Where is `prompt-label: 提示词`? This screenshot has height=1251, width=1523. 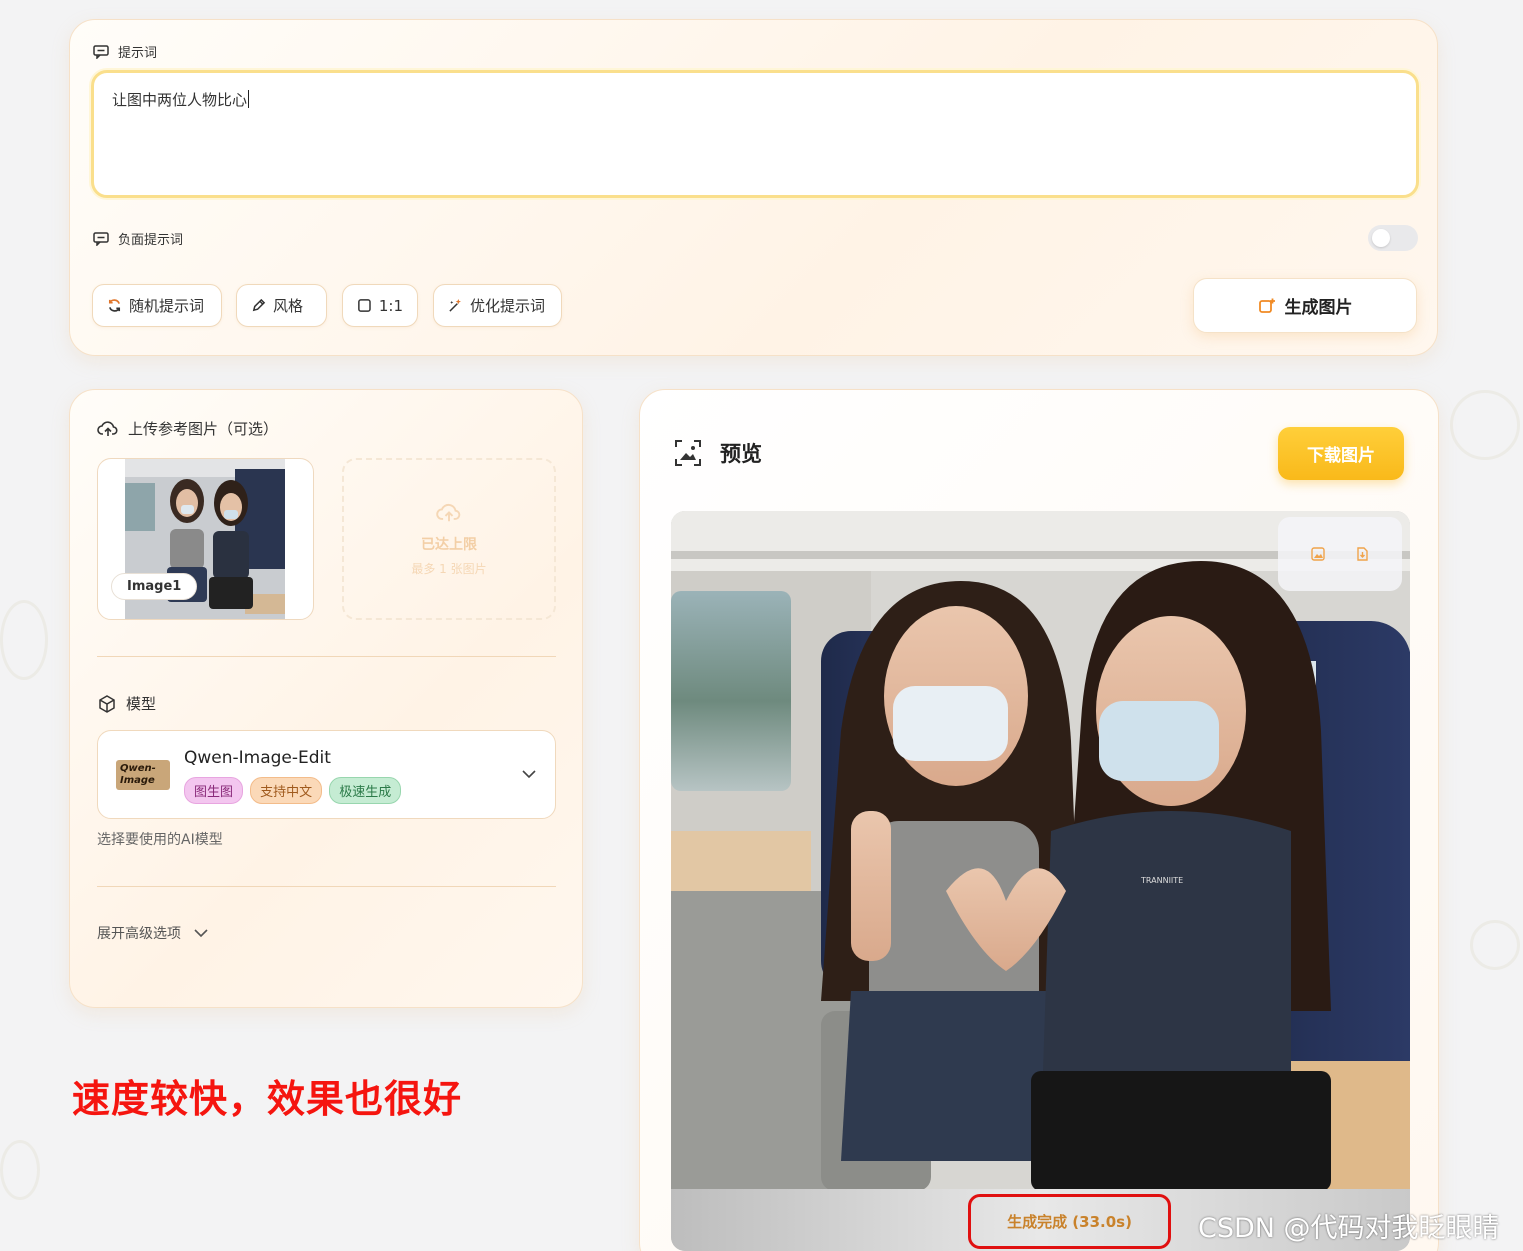
prompt-label: 提示词 is located at coordinates (125, 51).